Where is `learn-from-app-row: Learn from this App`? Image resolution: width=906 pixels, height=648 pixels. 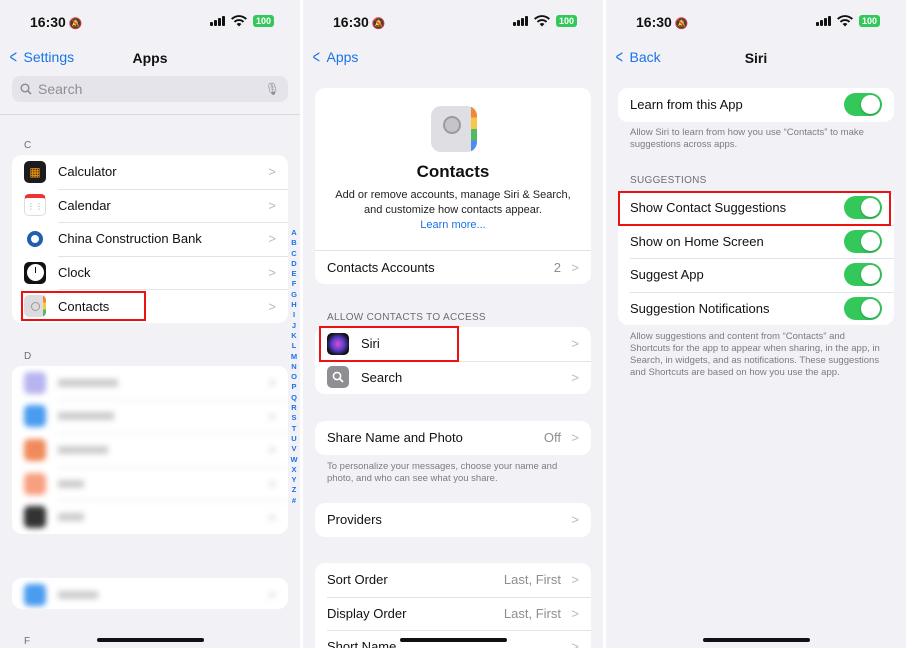
learn-from-app-row: Learn from this App is located at coordinates (756, 105).